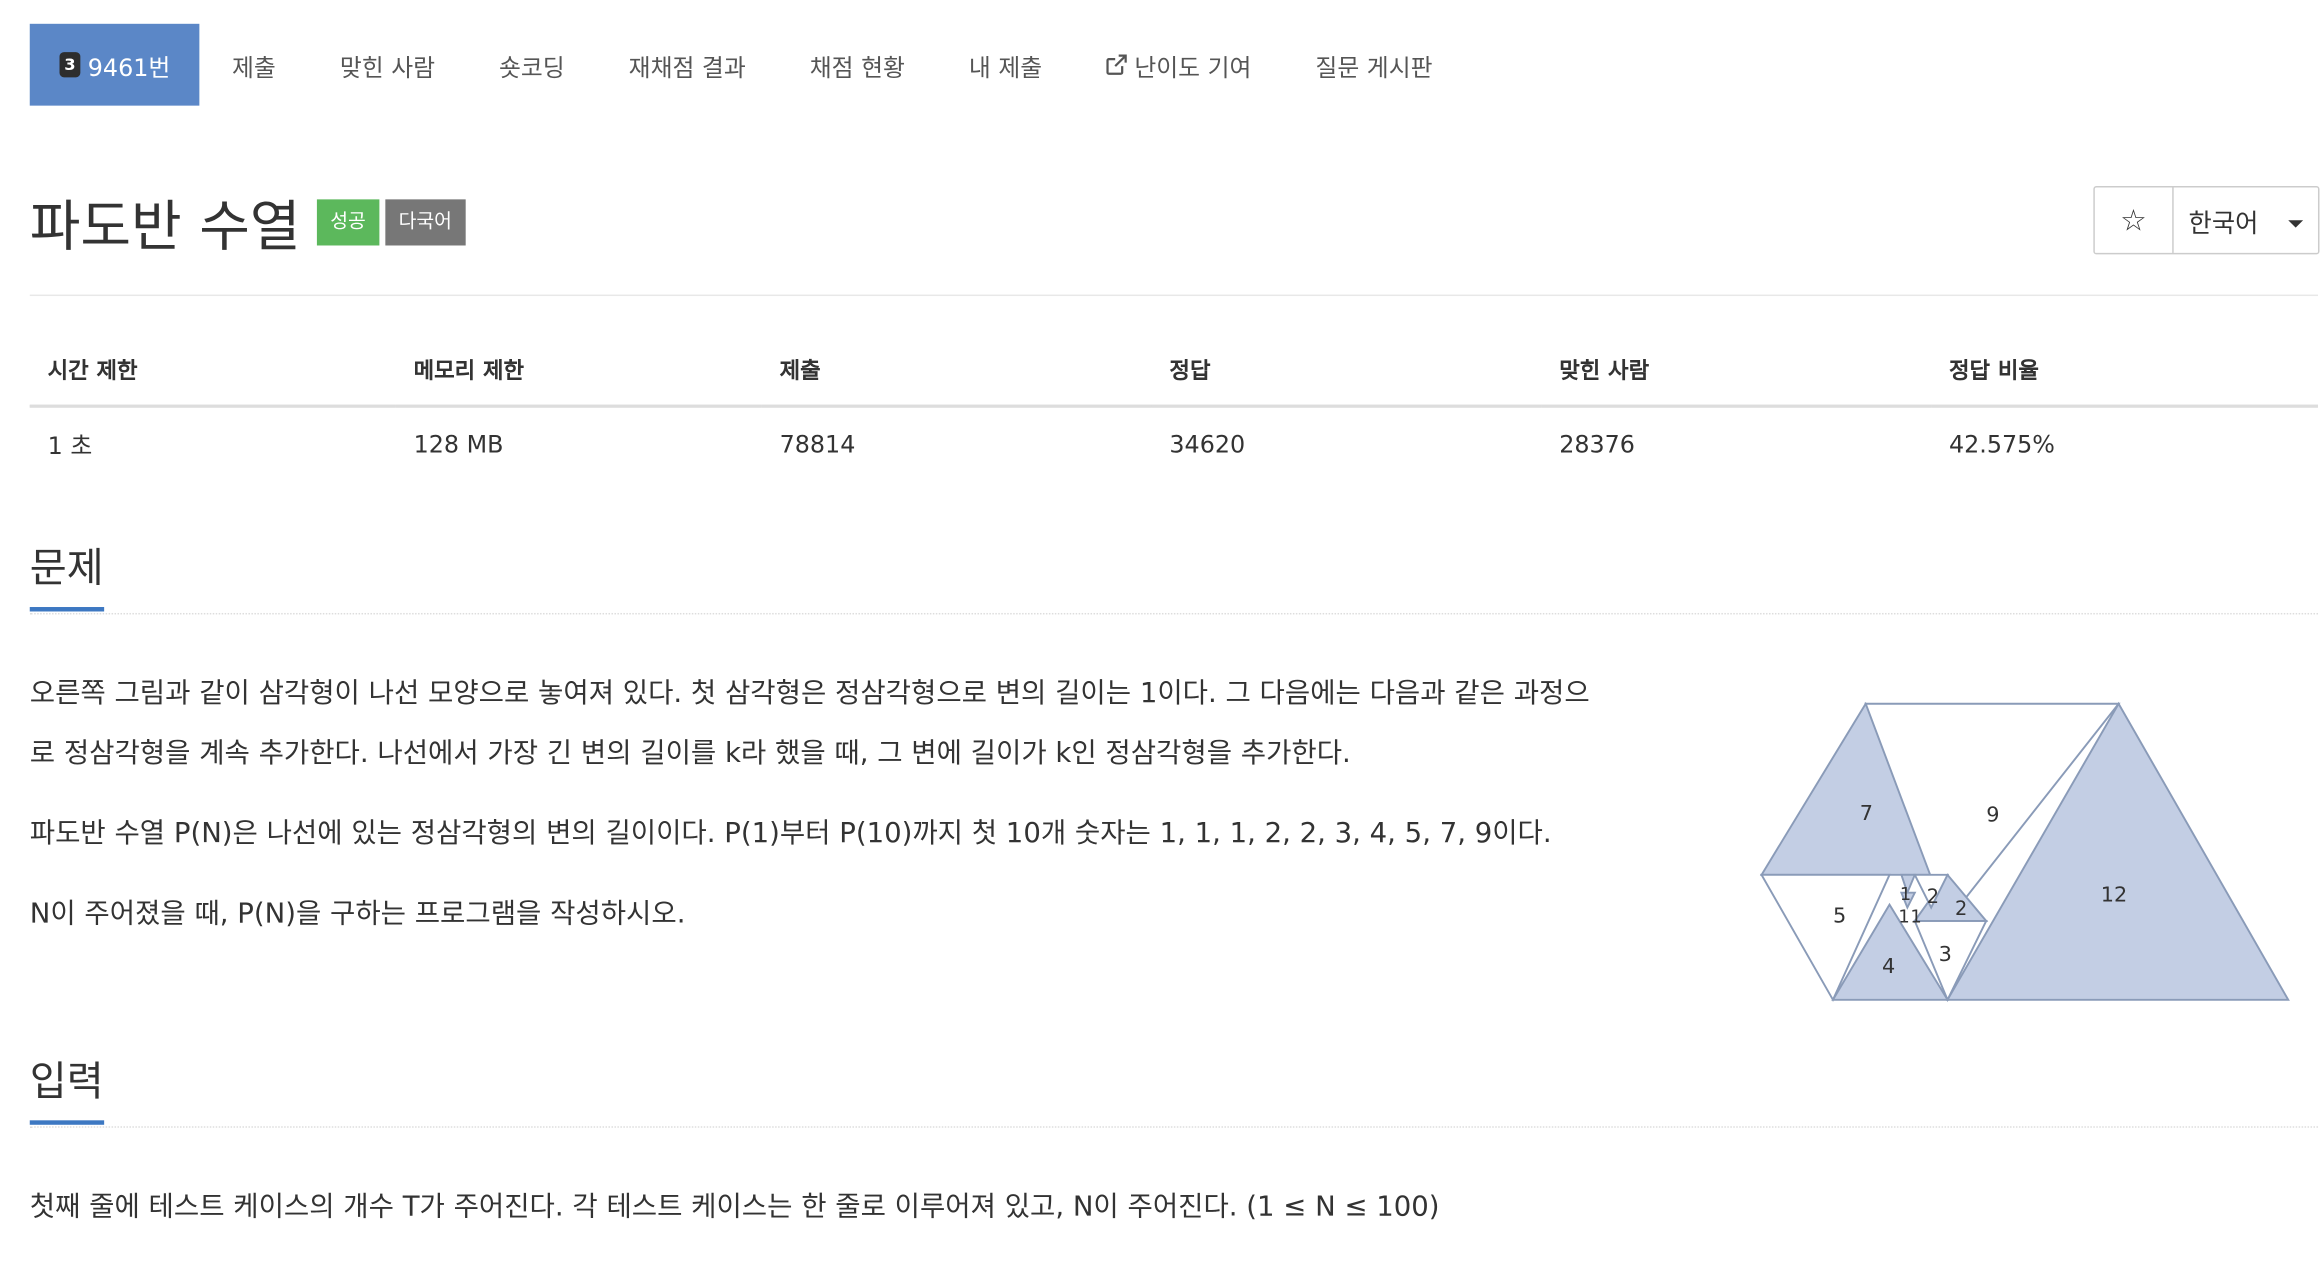 This screenshot has height=1262, width=2324. I want to click on header-submissions: 제출, so click(956, 371).